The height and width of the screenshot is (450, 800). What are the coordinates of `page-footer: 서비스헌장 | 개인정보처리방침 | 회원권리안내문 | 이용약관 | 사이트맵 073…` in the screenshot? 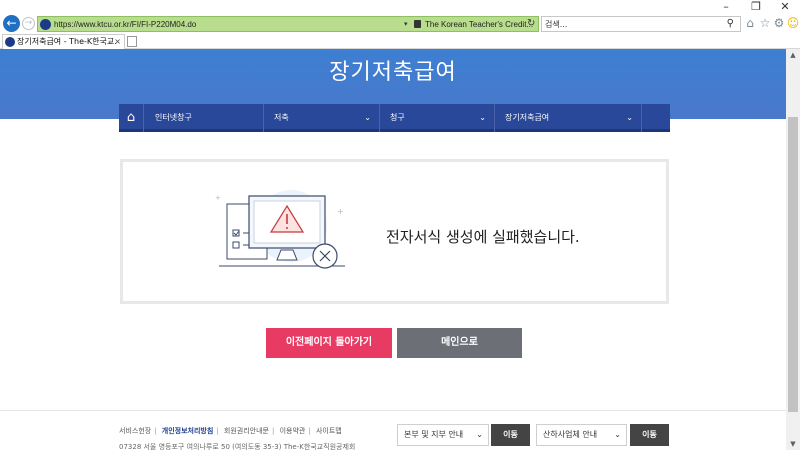 It's located at (393, 430).